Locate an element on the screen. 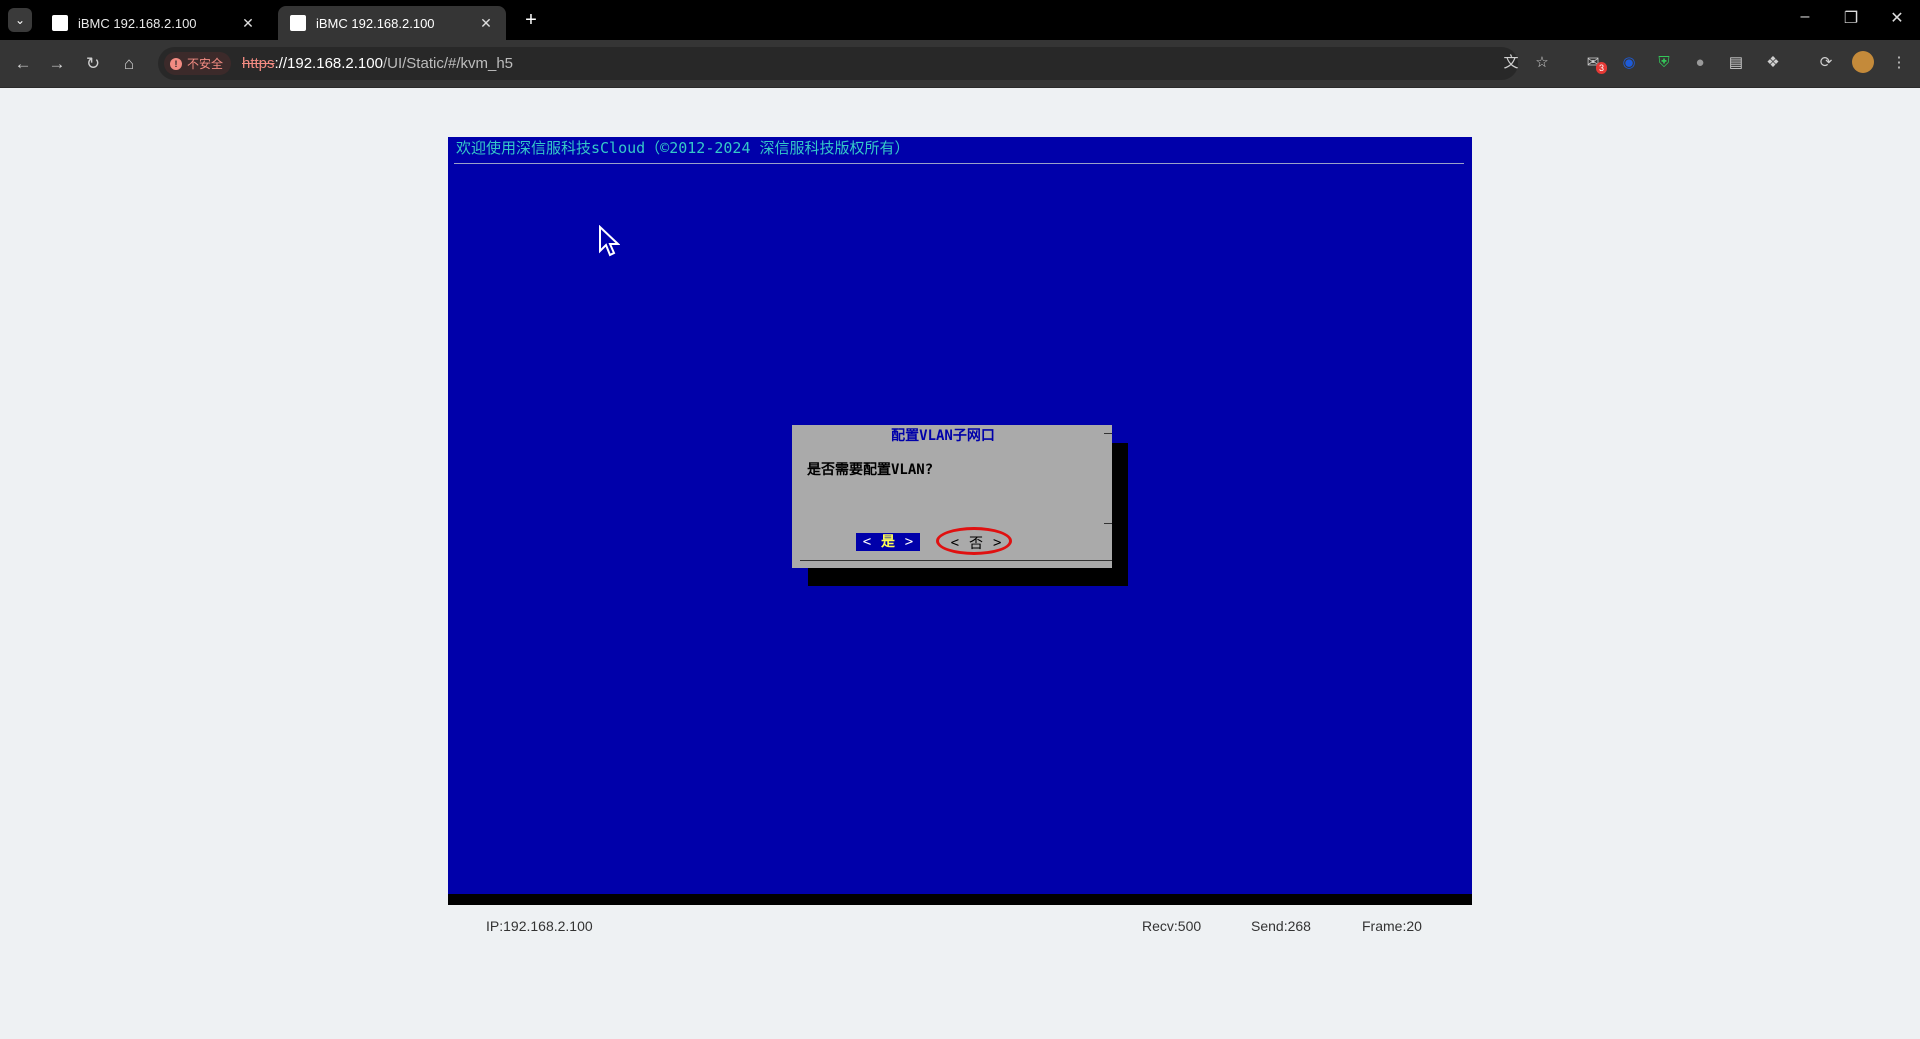  console-banner: 欢迎使用深信服科技sCloud（©2012-2024 深信服科技版权所有） is located at coordinates (683, 148).